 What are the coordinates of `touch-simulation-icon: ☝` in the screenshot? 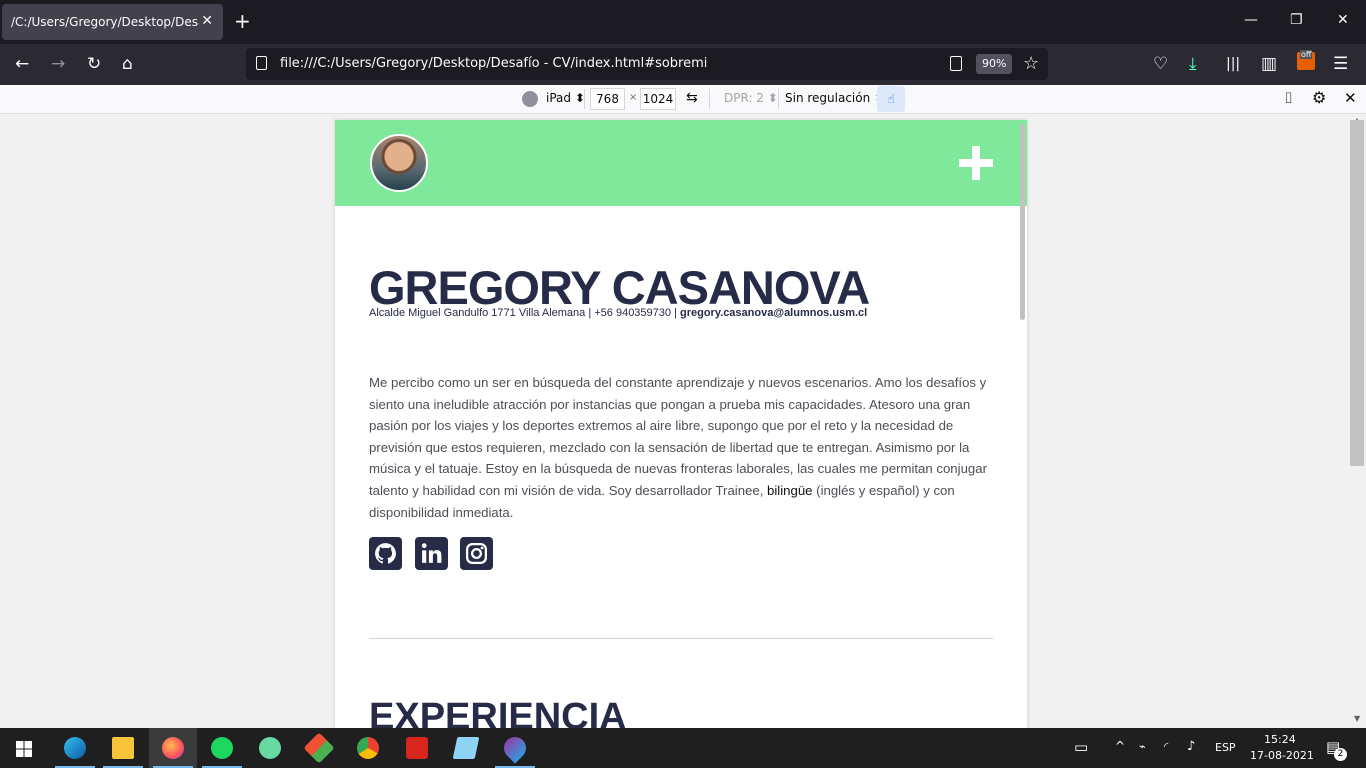 It's located at (891, 99).